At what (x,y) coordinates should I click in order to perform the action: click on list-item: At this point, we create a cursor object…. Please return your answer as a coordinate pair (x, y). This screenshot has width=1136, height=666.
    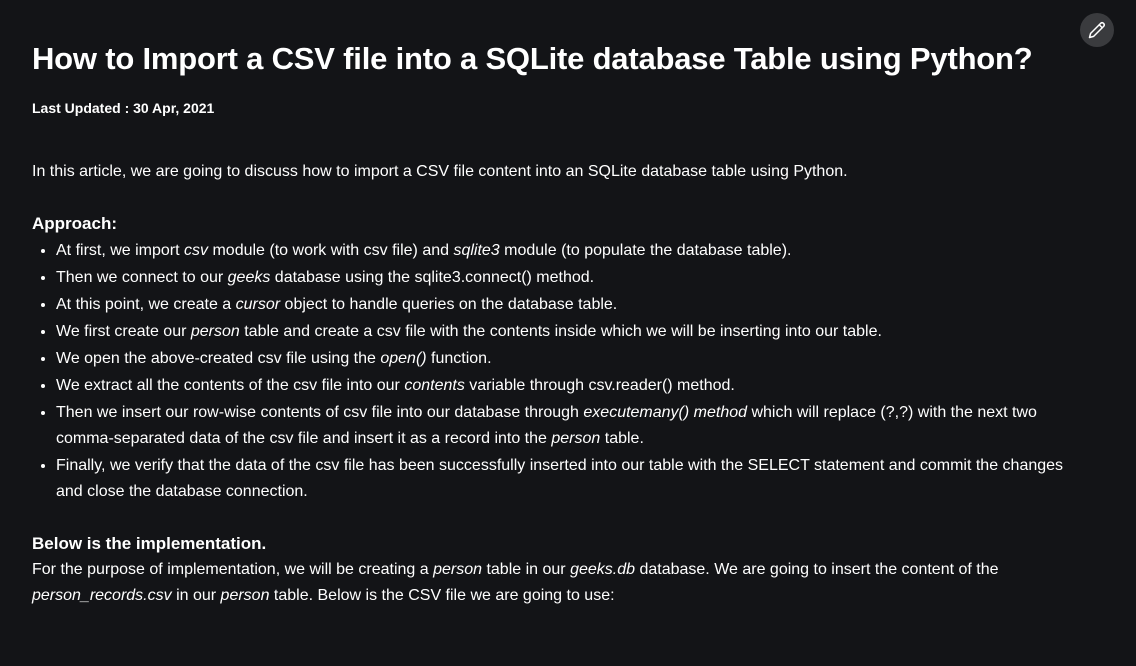
    Looking at the image, I should click on (564, 304).